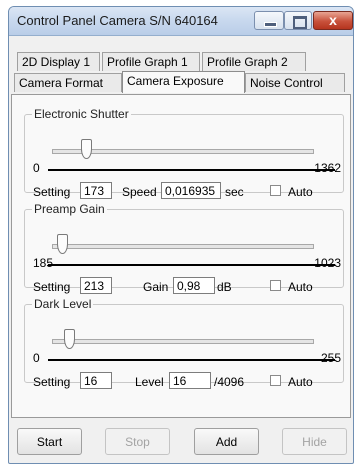  What do you see at coordinates (191, 265) in the screenshot?
I see `gain-range-line` at bounding box center [191, 265].